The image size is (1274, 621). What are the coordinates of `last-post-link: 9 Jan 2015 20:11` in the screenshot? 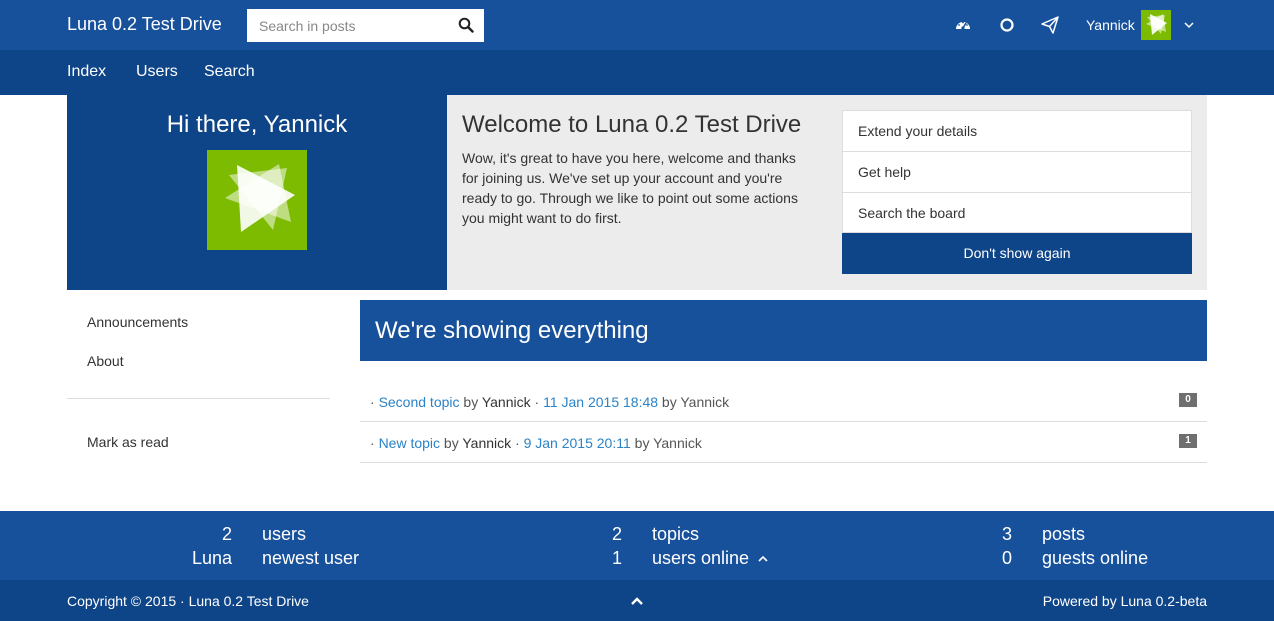 It's located at (577, 443).